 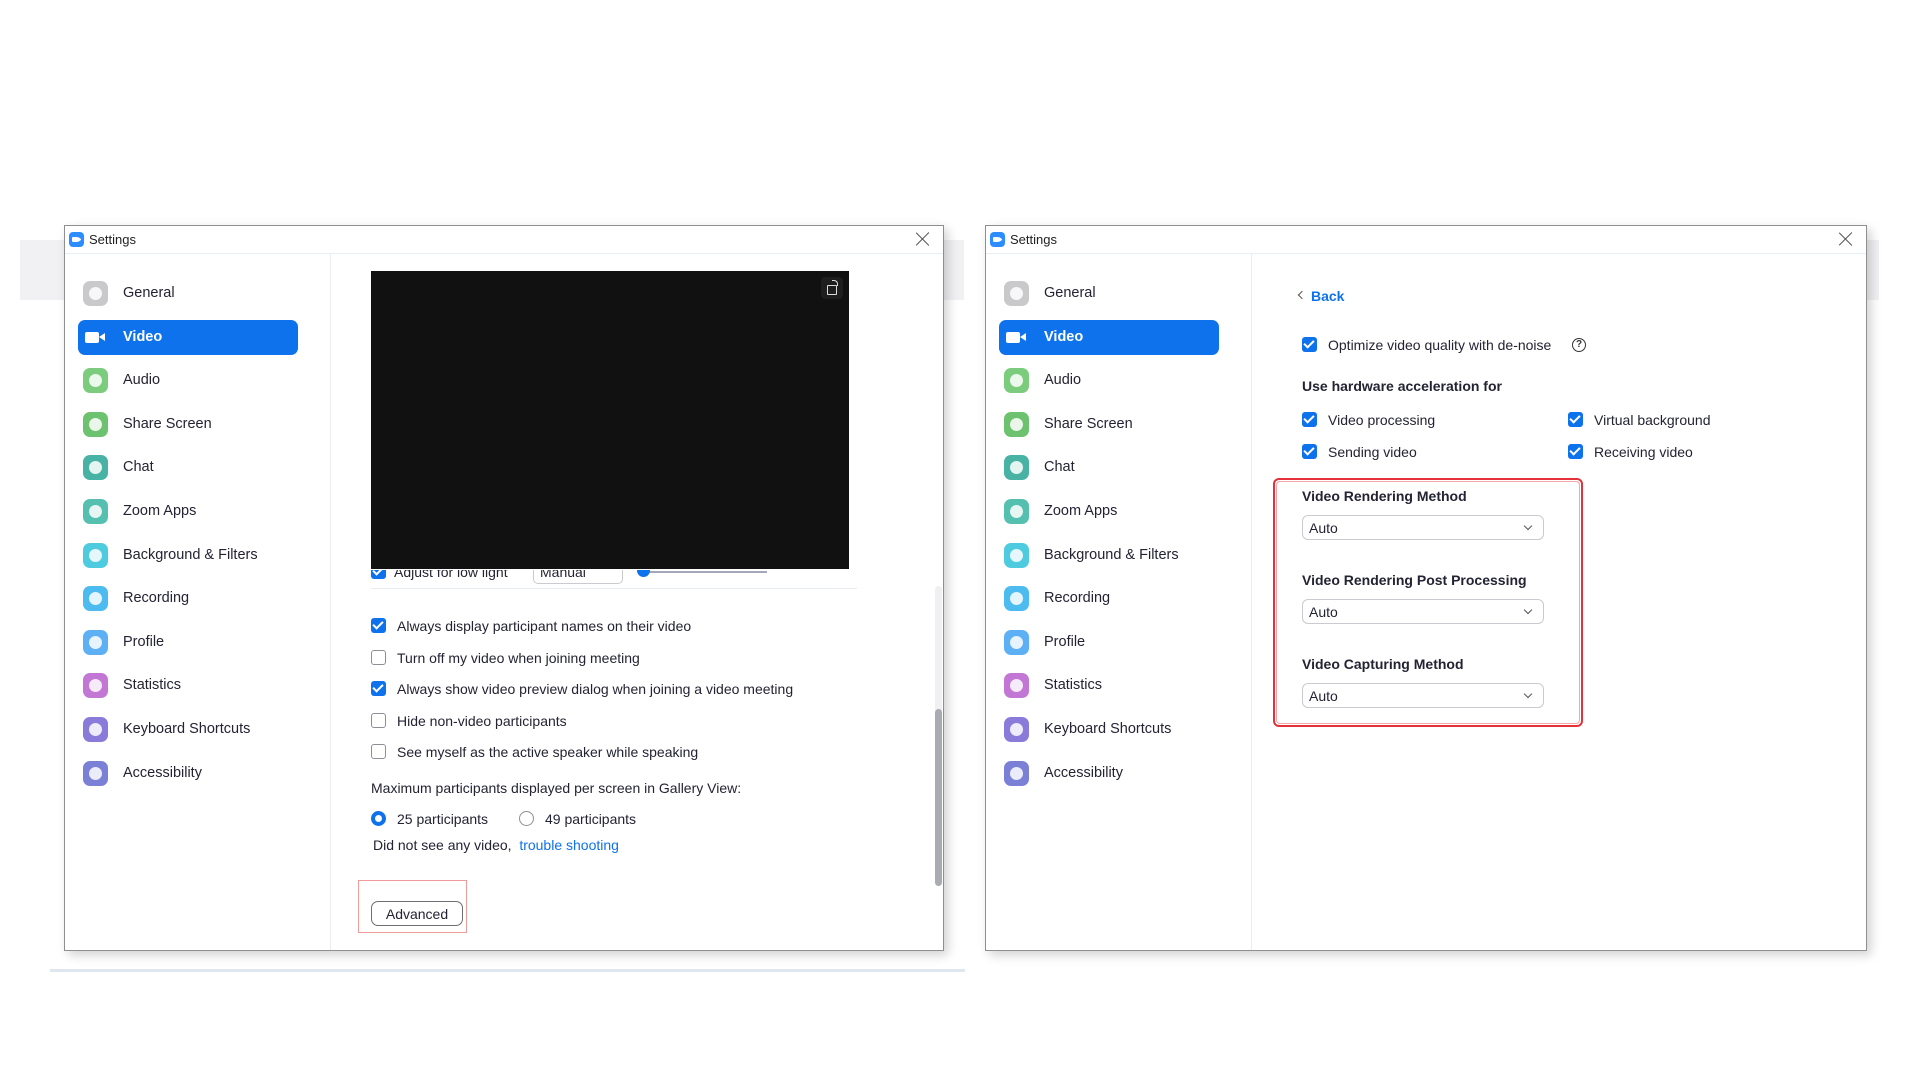 I want to click on denoise-checkbox, so click(x=1309, y=344).